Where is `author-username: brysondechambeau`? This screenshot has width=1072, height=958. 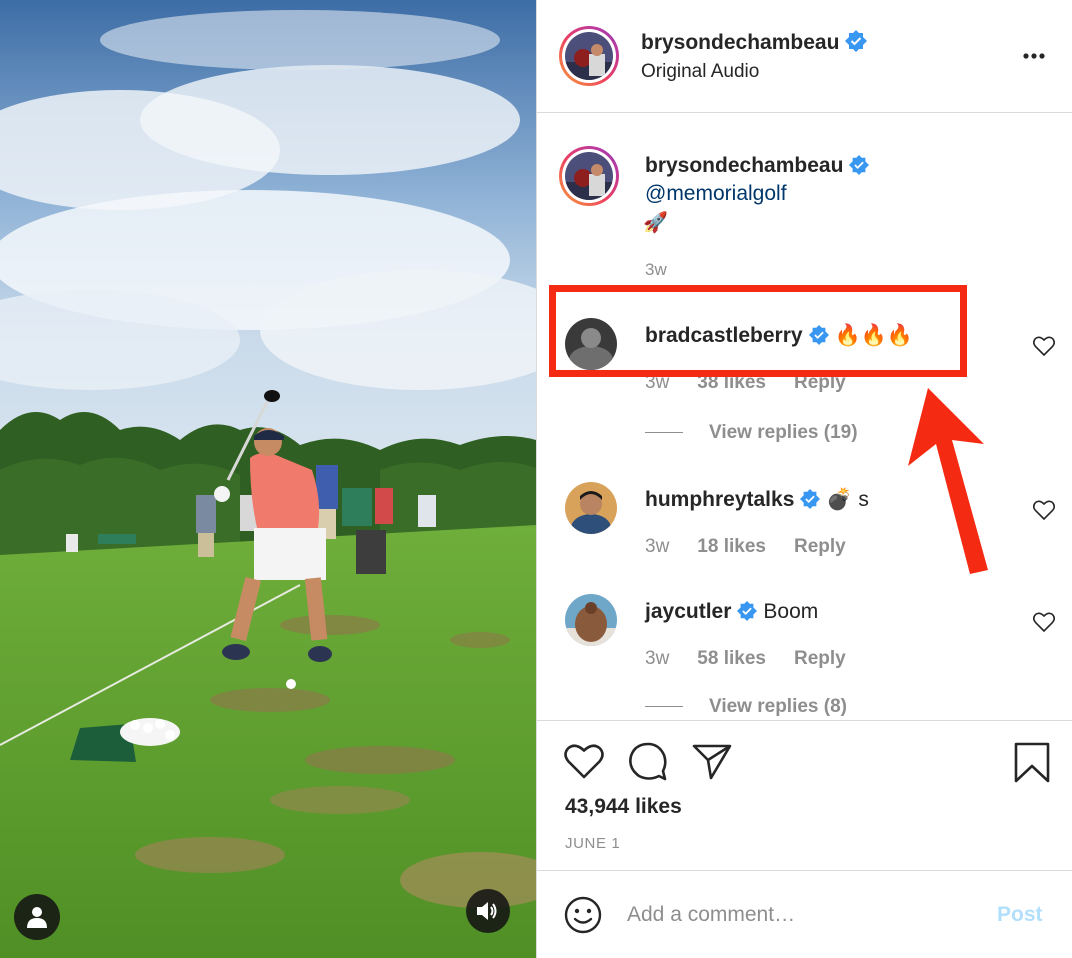
author-username: brysondechambeau is located at coordinates (754, 42).